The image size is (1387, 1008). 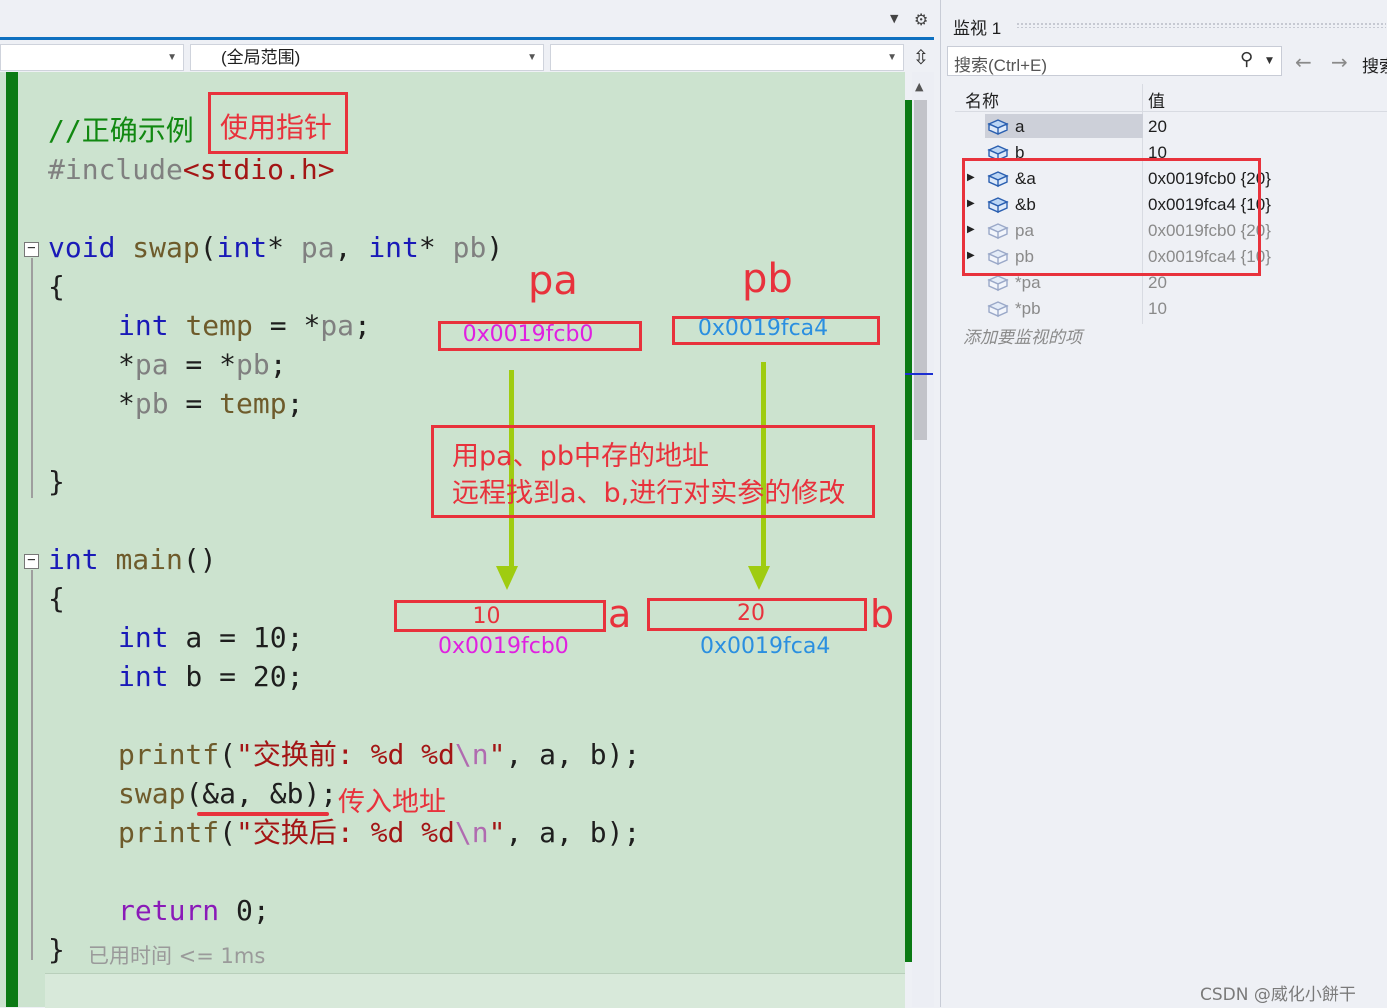 What do you see at coordinates (31, 249) in the screenshot?
I see `fold-swap-icon: −` at bounding box center [31, 249].